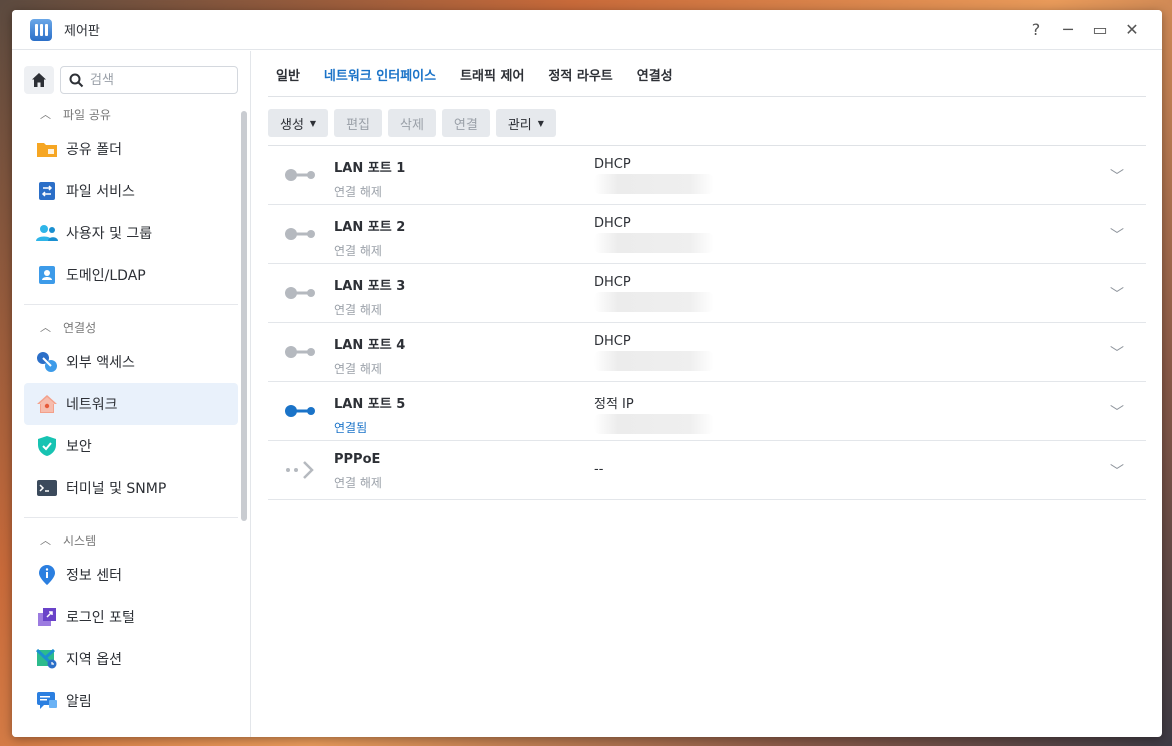  What do you see at coordinates (707, 411) in the screenshot?
I see `interface-row-lan5: LAN 포트 5 연결됨 정적 IP ﹀` at bounding box center [707, 411].